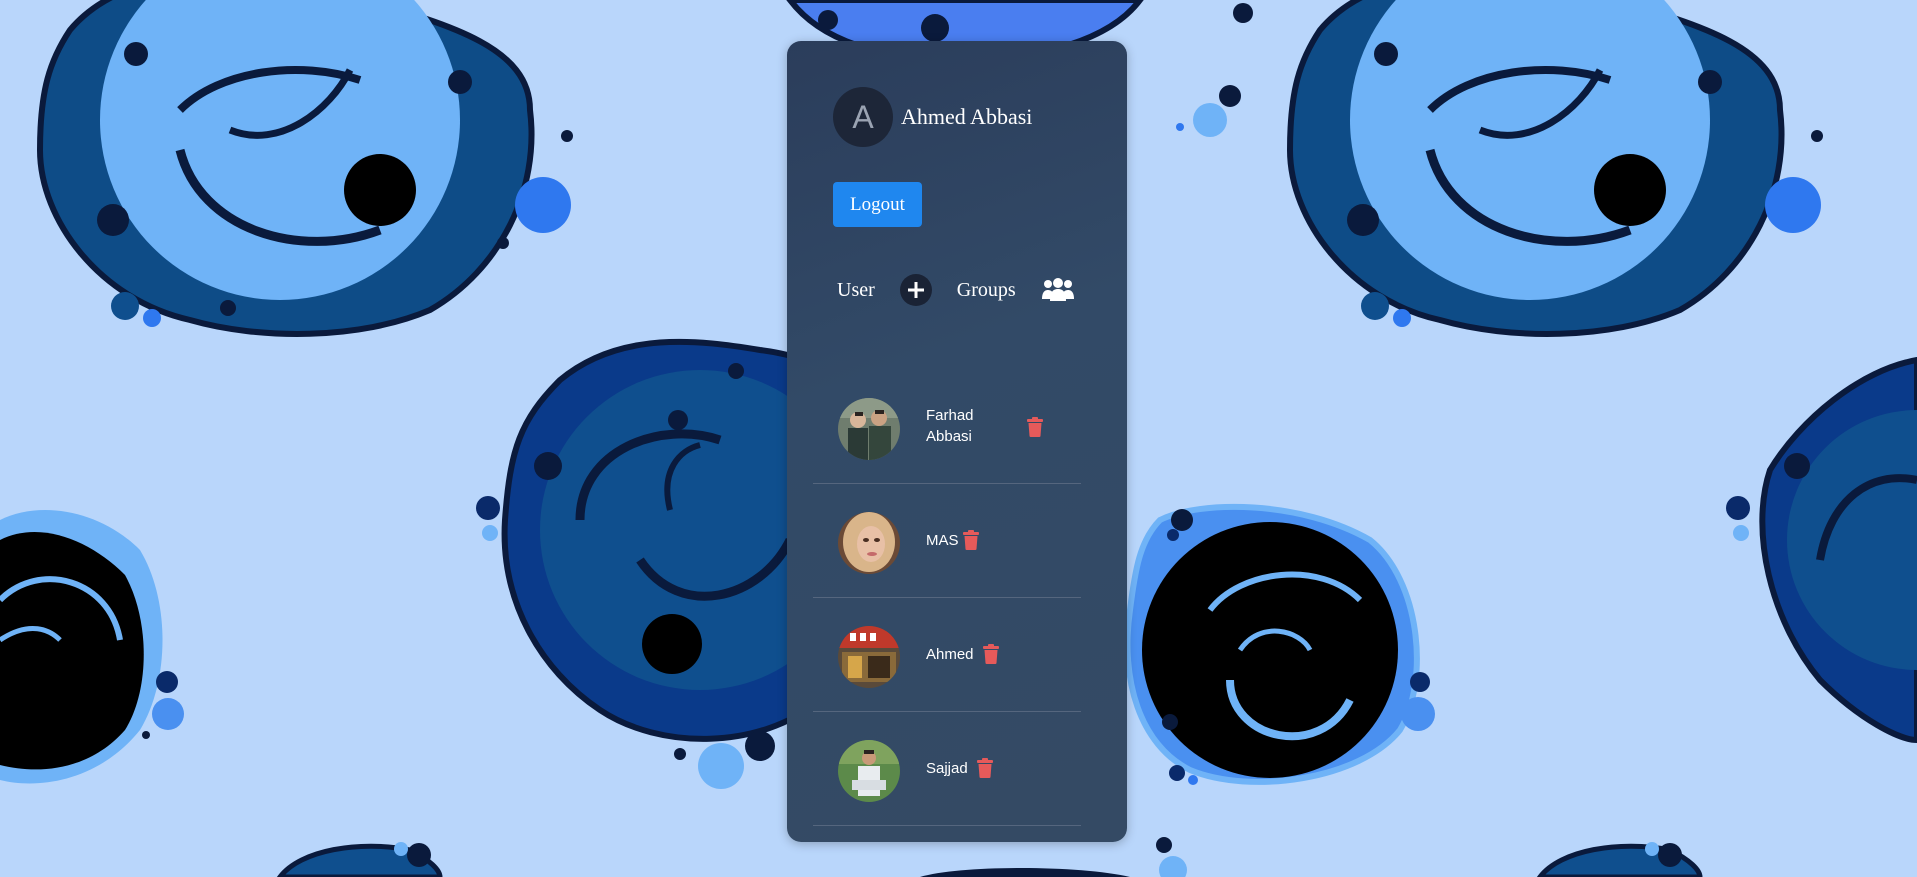  I want to click on profile-name: Ahmed Abbasi, so click(967, 116).